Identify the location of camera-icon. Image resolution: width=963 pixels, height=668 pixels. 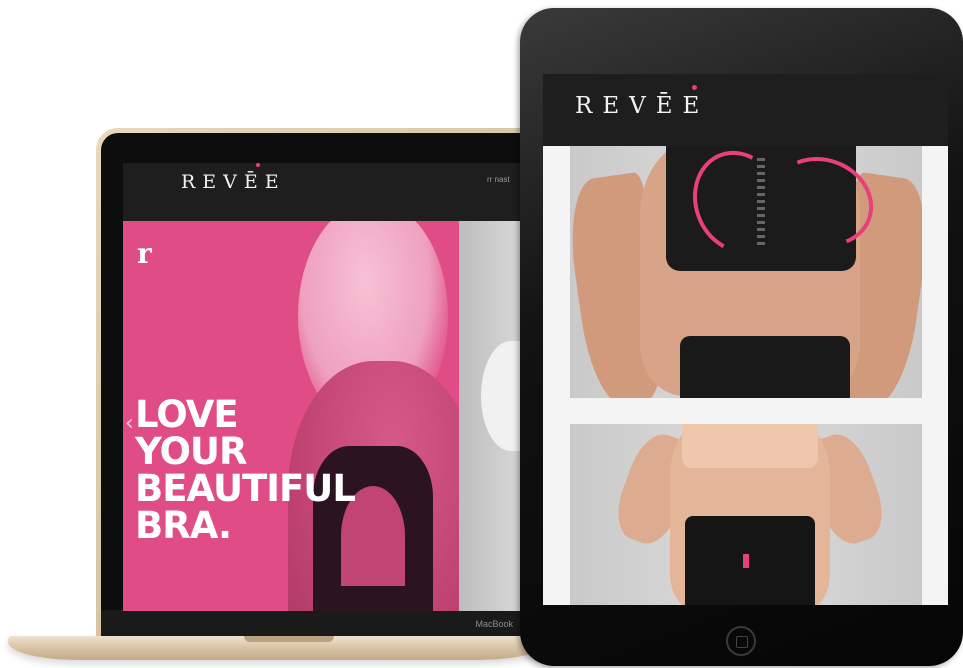
(744, 43).